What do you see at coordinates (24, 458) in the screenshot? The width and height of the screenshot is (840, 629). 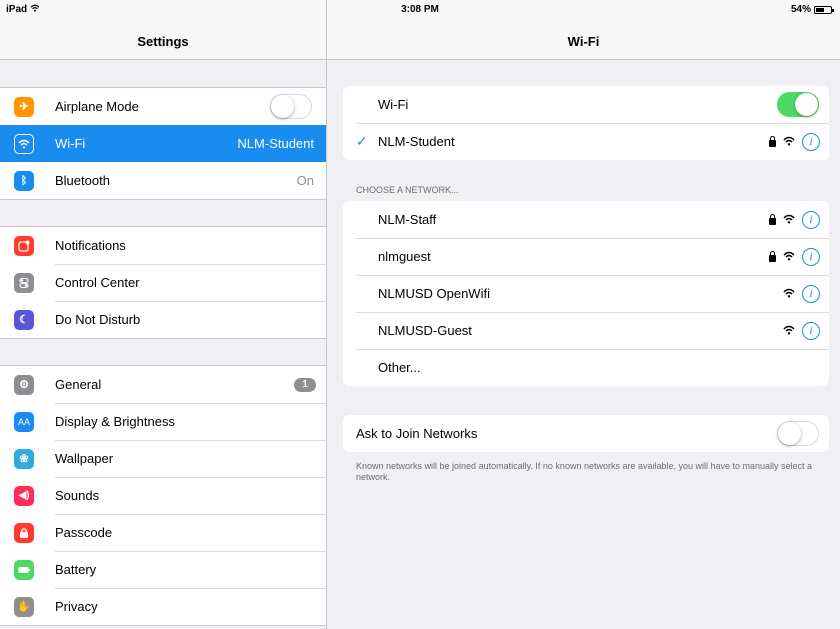 I see `wallpaper-icon: ❀` at bounding box center [24, 458].